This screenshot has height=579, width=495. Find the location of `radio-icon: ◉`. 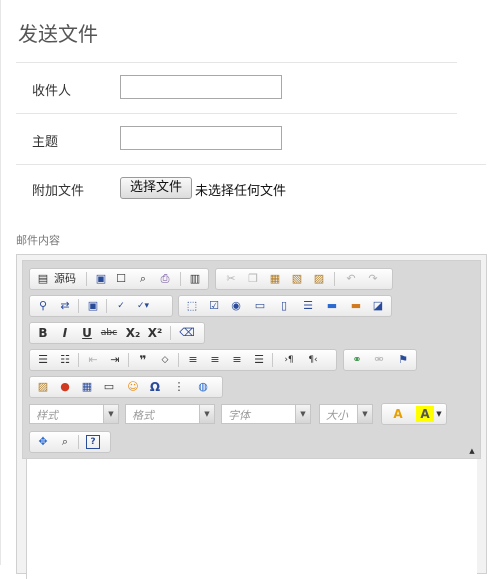

radio-icon: ◉ is located at coordinates (236, 306).